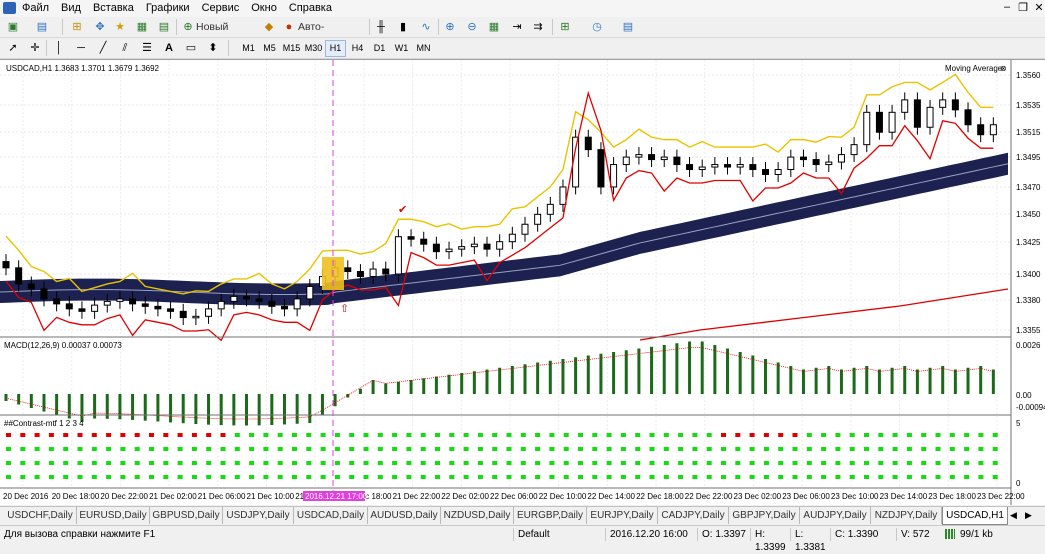  Describe the element at coordinates (269, 27) in the screenshot. I see `metaeditor-icon: ◆` at that location.